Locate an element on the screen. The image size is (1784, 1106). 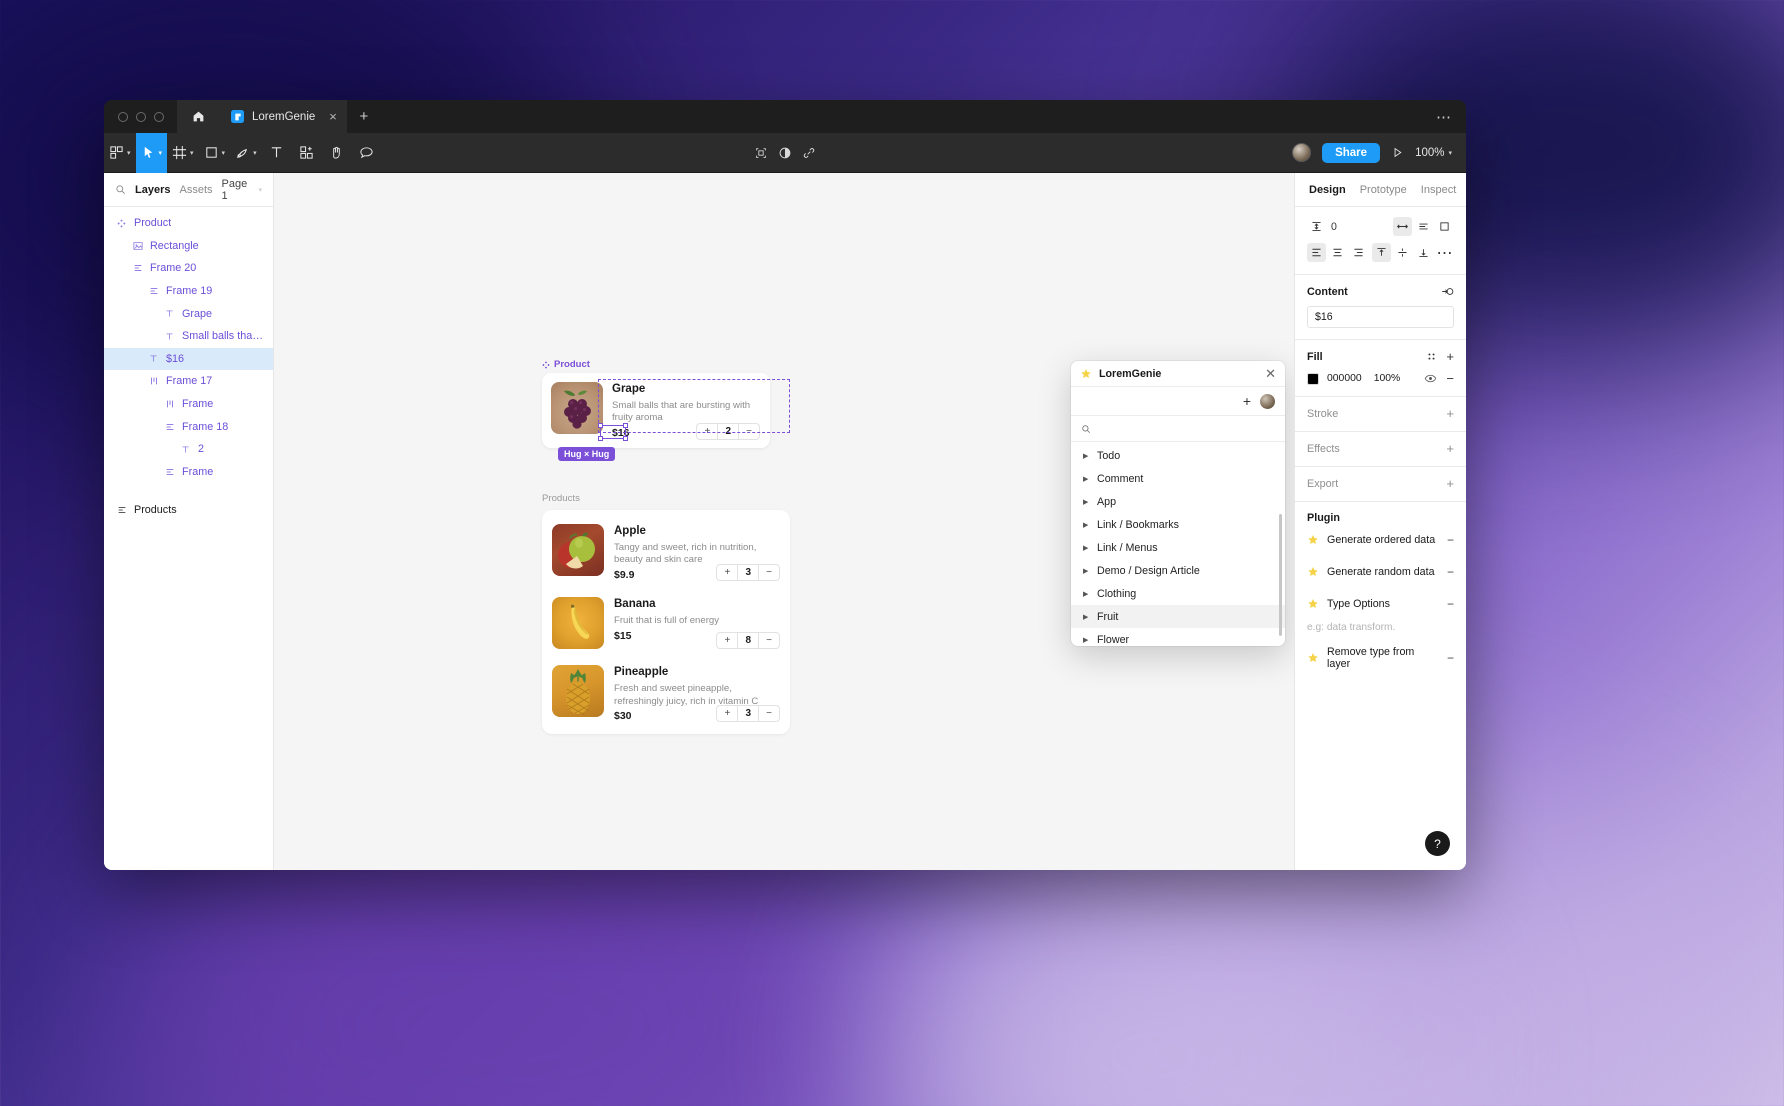
share-button: Share is located at coordinates (1351, 152).